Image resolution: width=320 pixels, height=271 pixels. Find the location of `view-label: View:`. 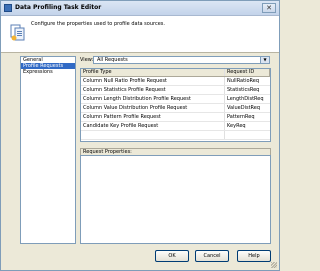

view-label: View: is located at coordinates (87, 60).